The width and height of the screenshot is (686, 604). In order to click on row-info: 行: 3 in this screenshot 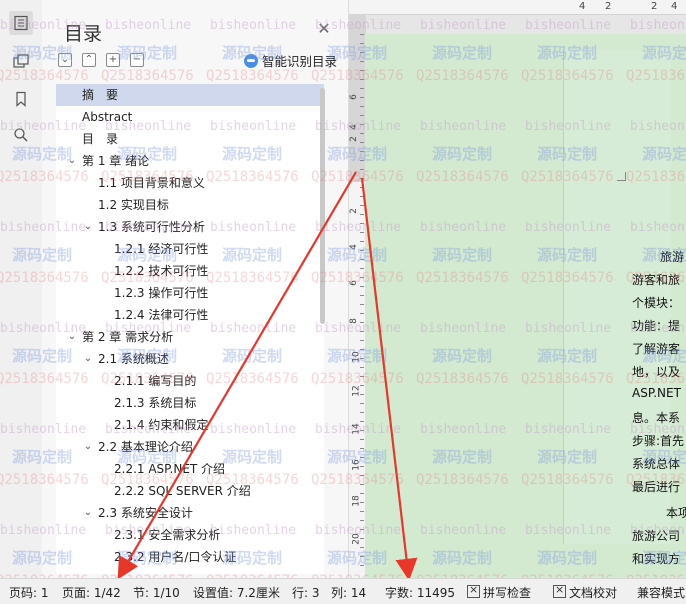, I will do `click(306, 593)`.